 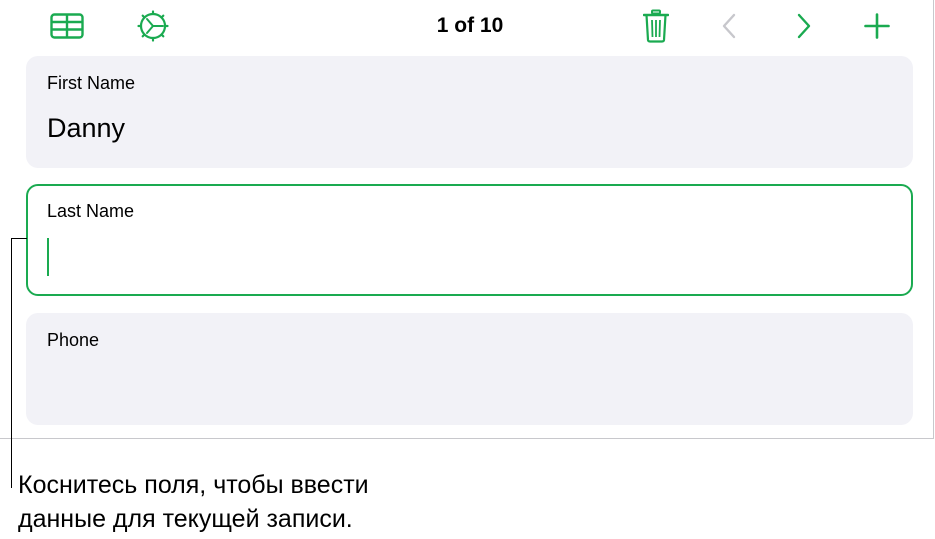 I want to click on field-label: First Name, so click(x=91, y=83).